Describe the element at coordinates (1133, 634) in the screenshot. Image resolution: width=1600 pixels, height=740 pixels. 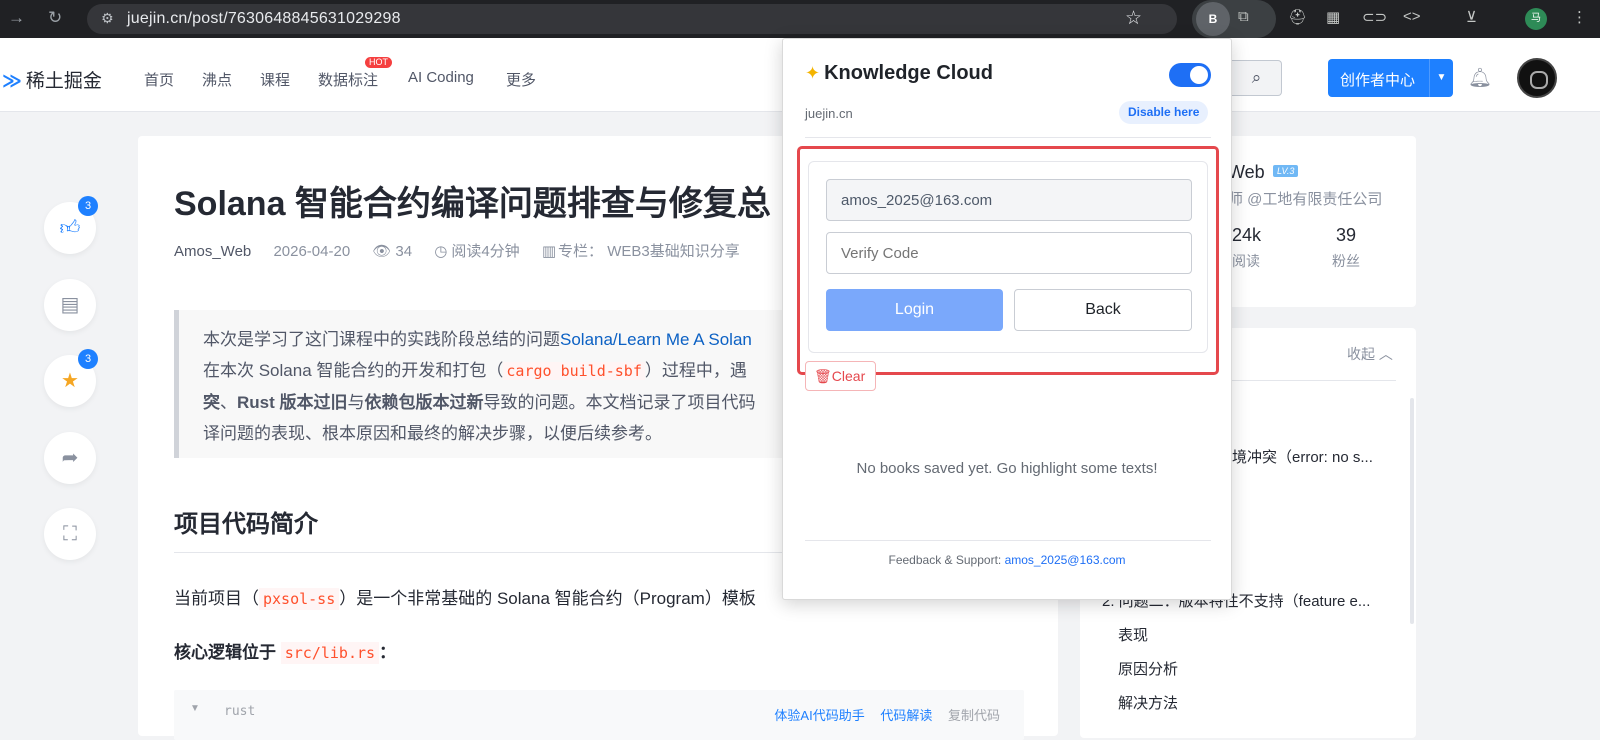
I see `toc-subitem: 表现` at that location.